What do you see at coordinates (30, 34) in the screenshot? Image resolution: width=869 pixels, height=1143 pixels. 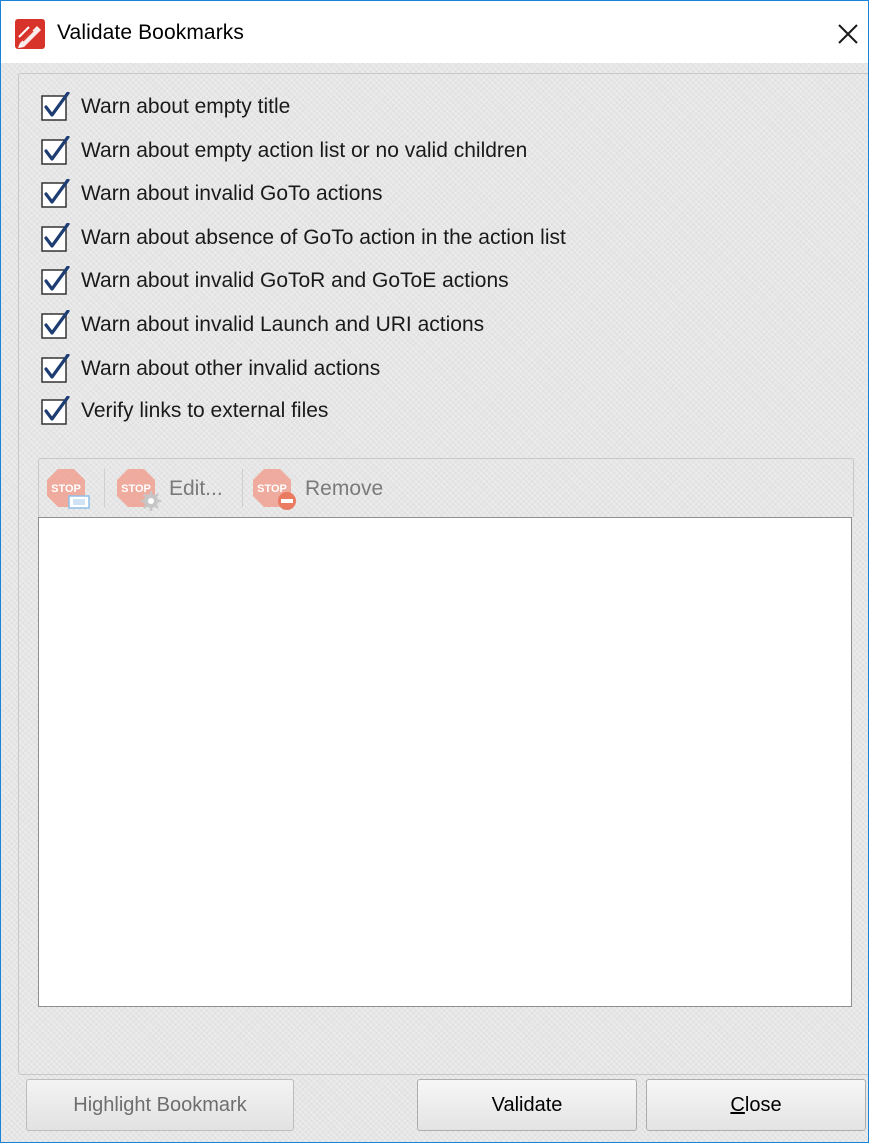 I see `pdf-editor-app-icon` at bounding box center [30, 34].